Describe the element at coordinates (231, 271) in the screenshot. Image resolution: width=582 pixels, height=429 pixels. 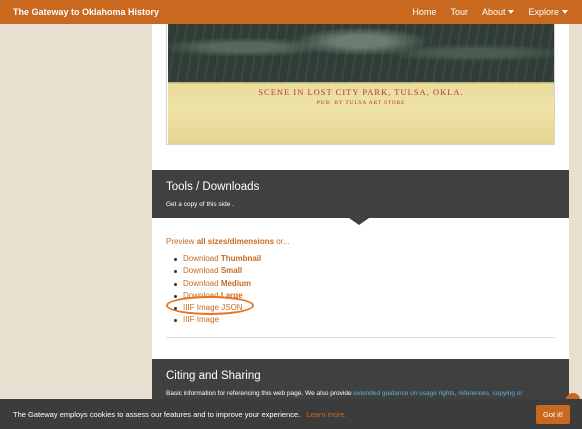
I see `download-size: Small` at that location.